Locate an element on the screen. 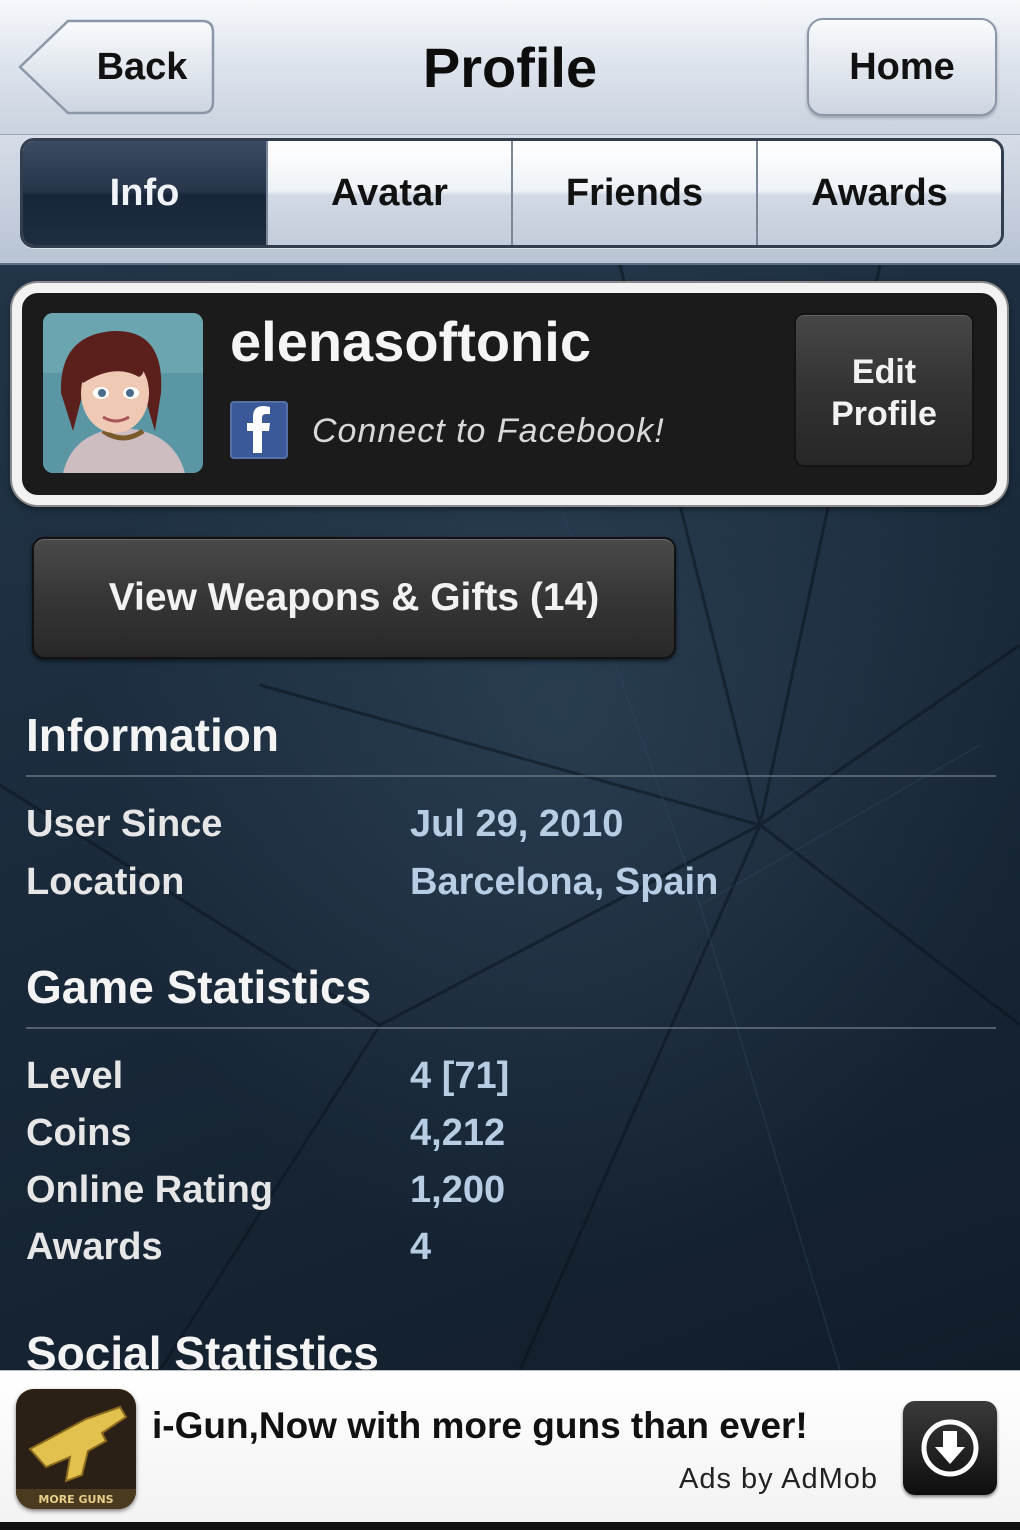  facebook-icon is located at coordinates (259, 430).